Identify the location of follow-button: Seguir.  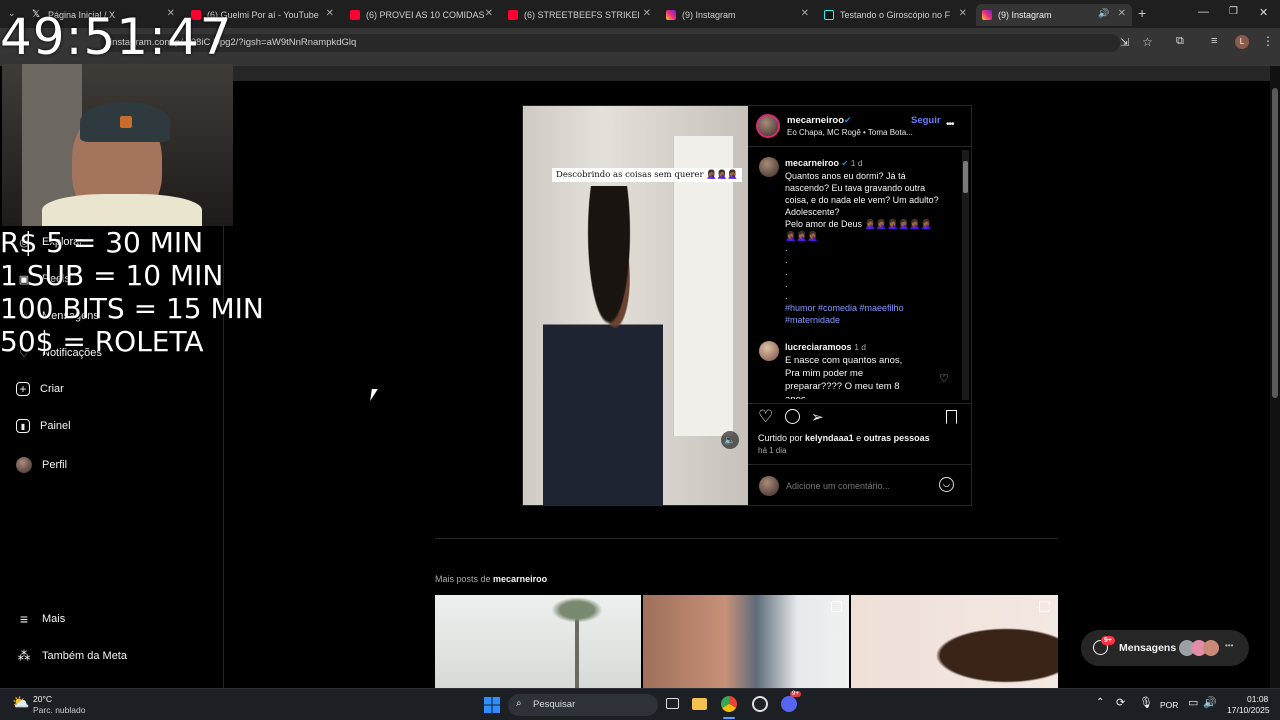
(926, 120).